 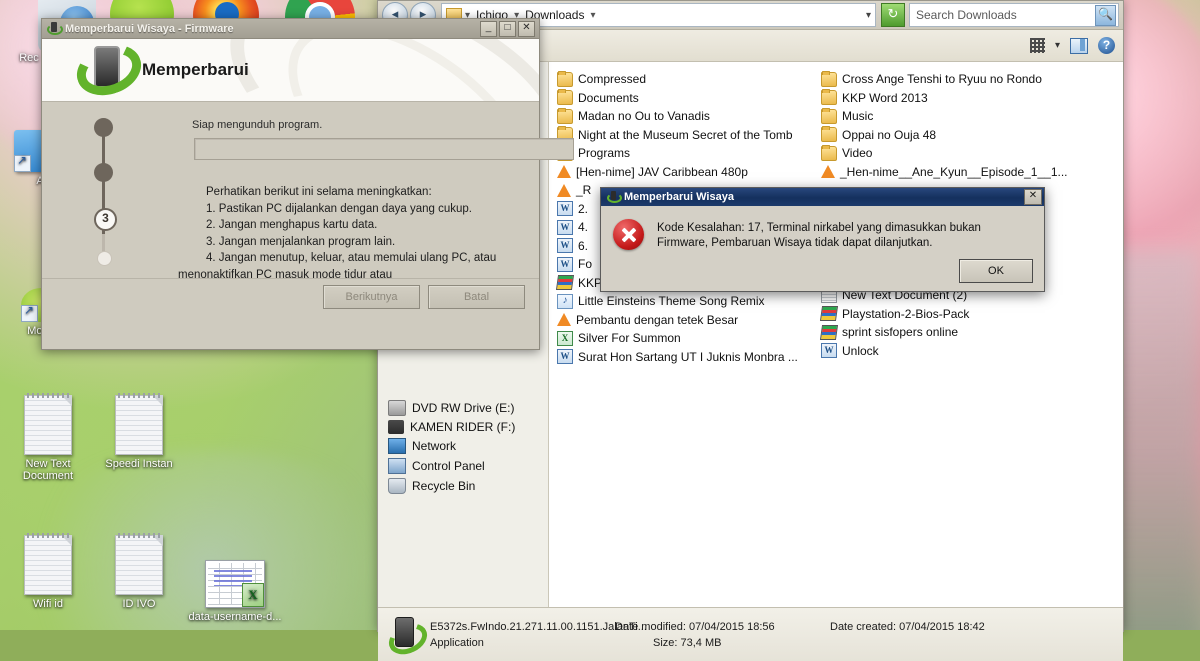 I want to click on list-item: [Hen-nime] JAV Caribbean 480p, so click(x=682, y=172).